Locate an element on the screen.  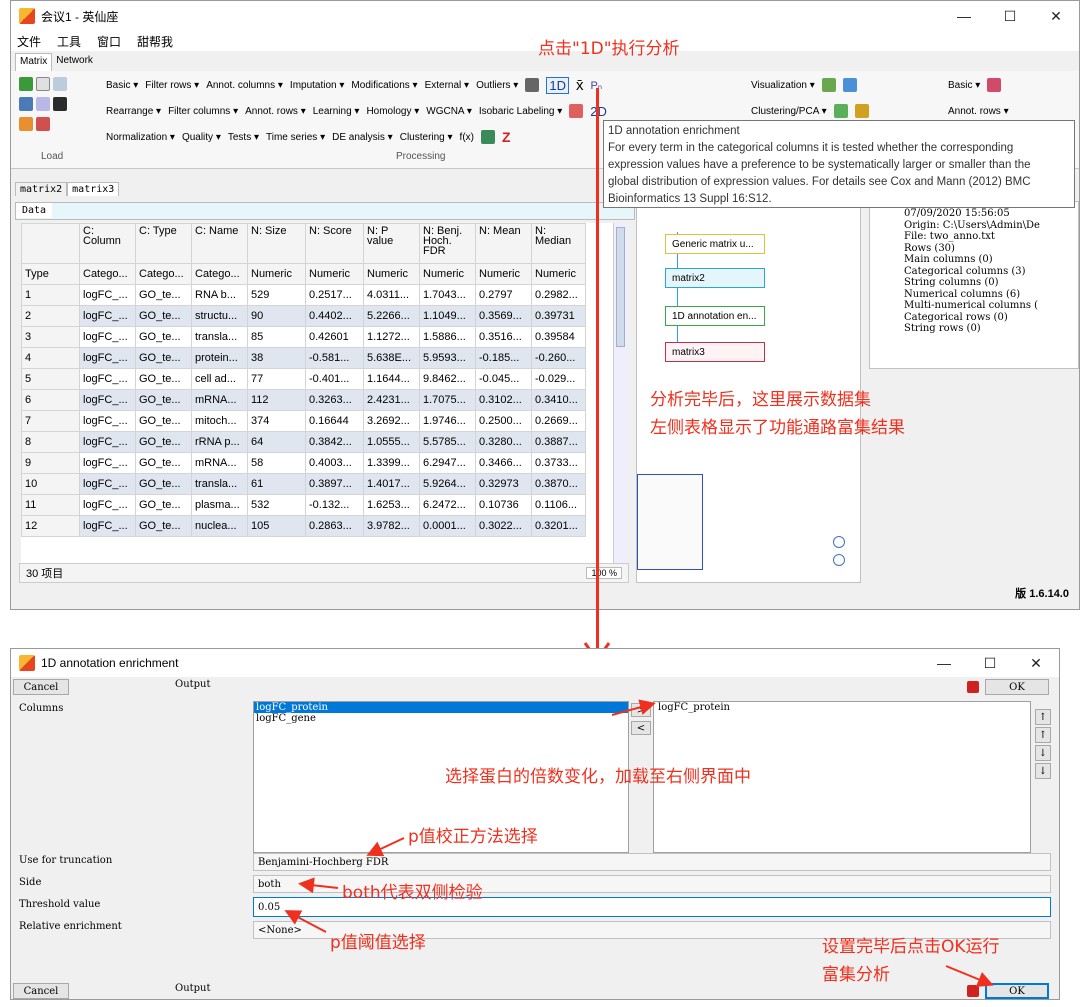
arrow-to-threshold is located at coordinates (305, 921).